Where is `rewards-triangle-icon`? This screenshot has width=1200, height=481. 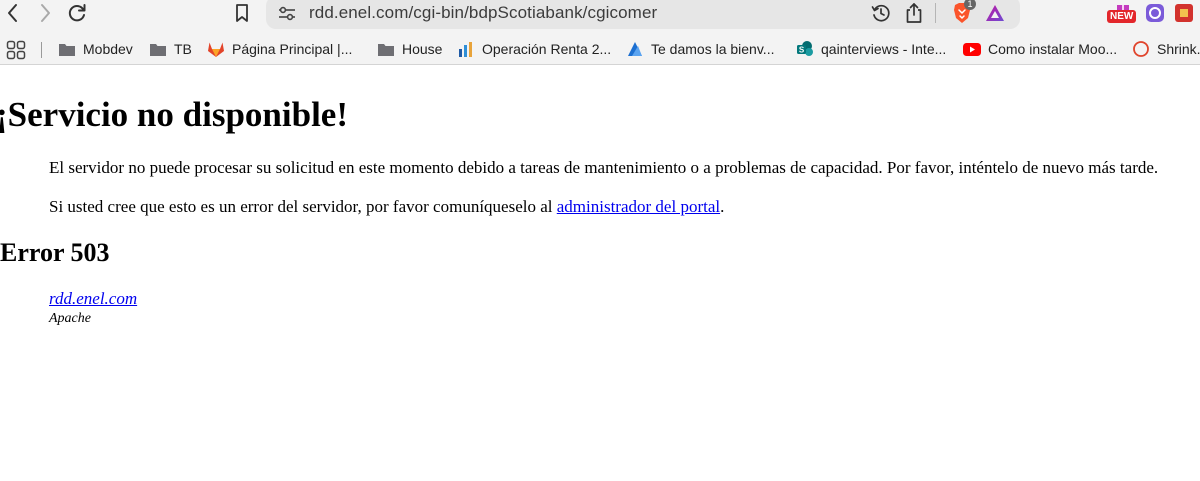 rewards-triangle-icon is located at coordinates (995, 13).